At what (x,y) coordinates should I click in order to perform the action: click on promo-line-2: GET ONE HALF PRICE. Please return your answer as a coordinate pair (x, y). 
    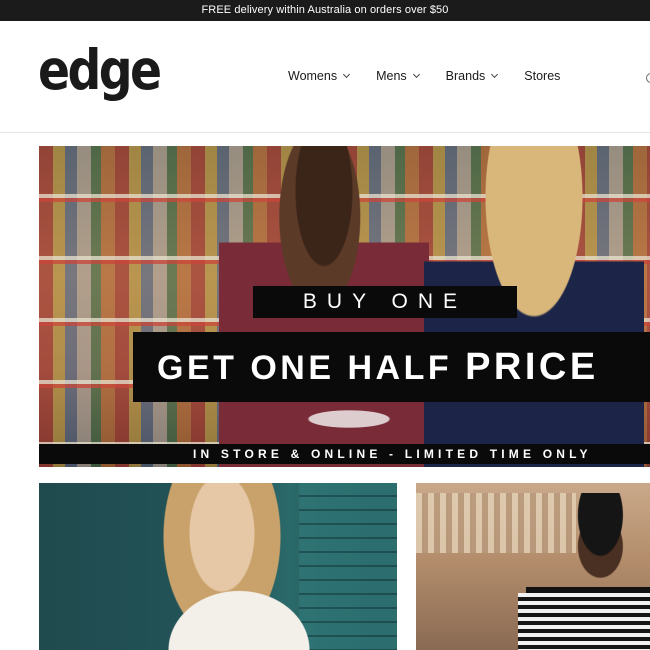
    Looking at the image, I should click on (391, 367).